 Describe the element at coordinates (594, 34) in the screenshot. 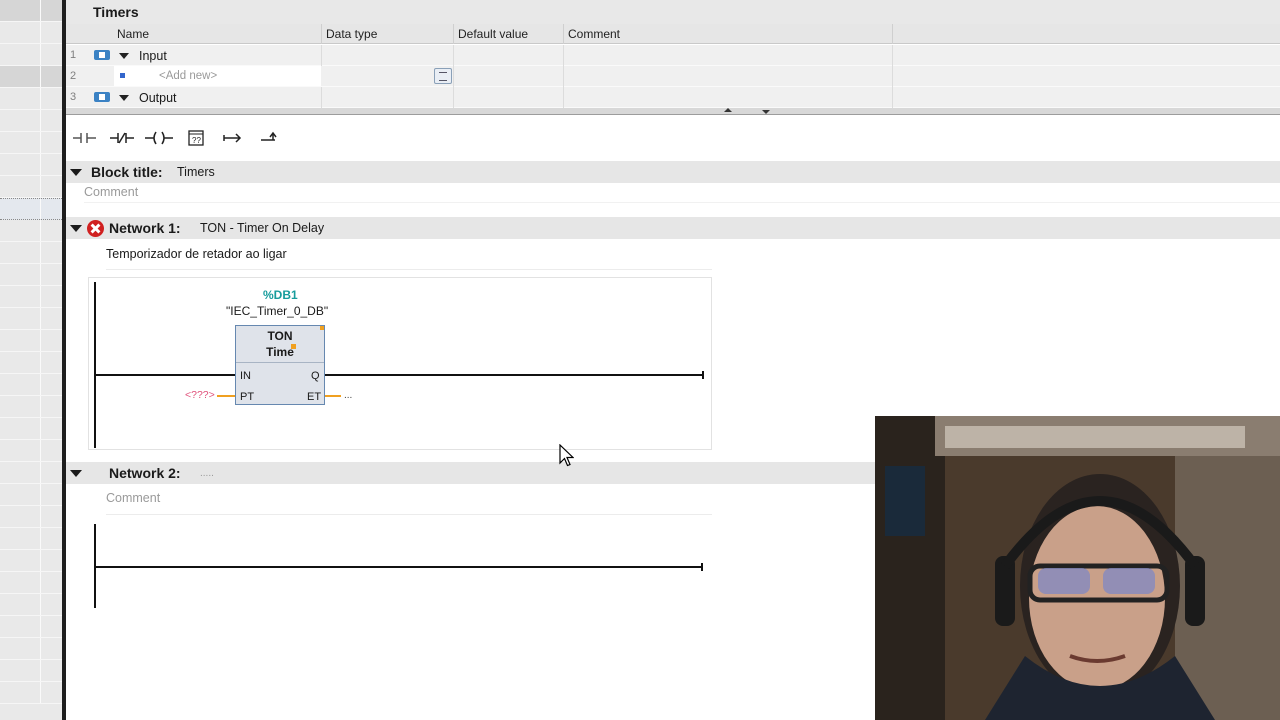

I see `column-header-comment: Comment` at that location.